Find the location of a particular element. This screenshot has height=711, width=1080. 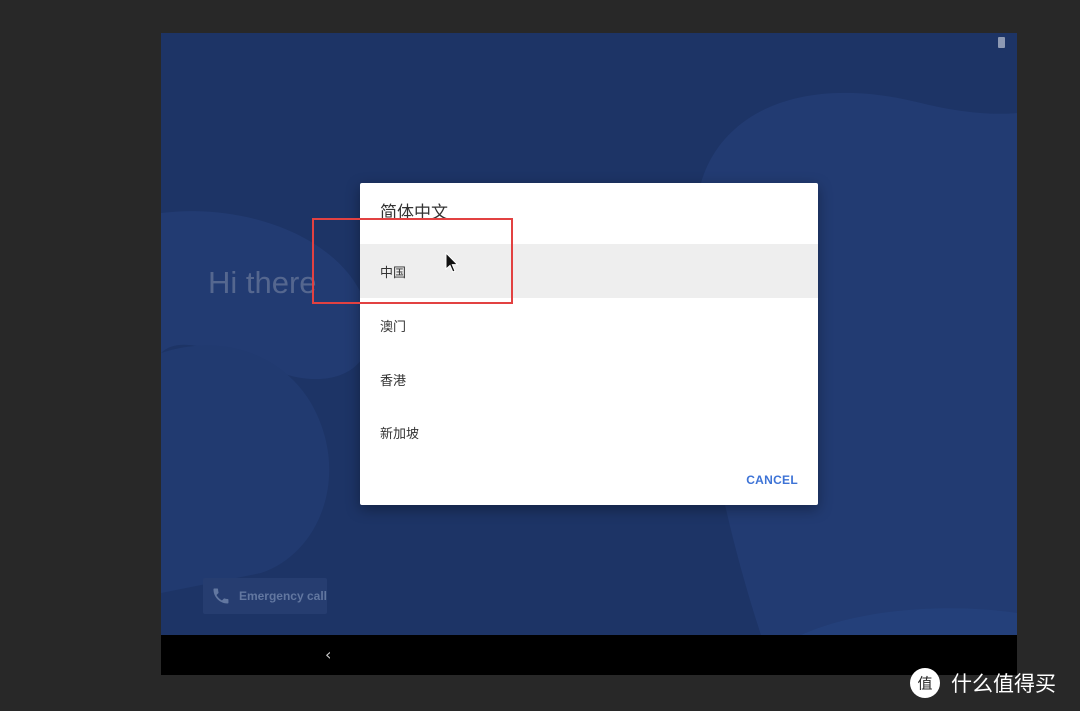

annotation-highlight-box is located at coordinates (412, 261).